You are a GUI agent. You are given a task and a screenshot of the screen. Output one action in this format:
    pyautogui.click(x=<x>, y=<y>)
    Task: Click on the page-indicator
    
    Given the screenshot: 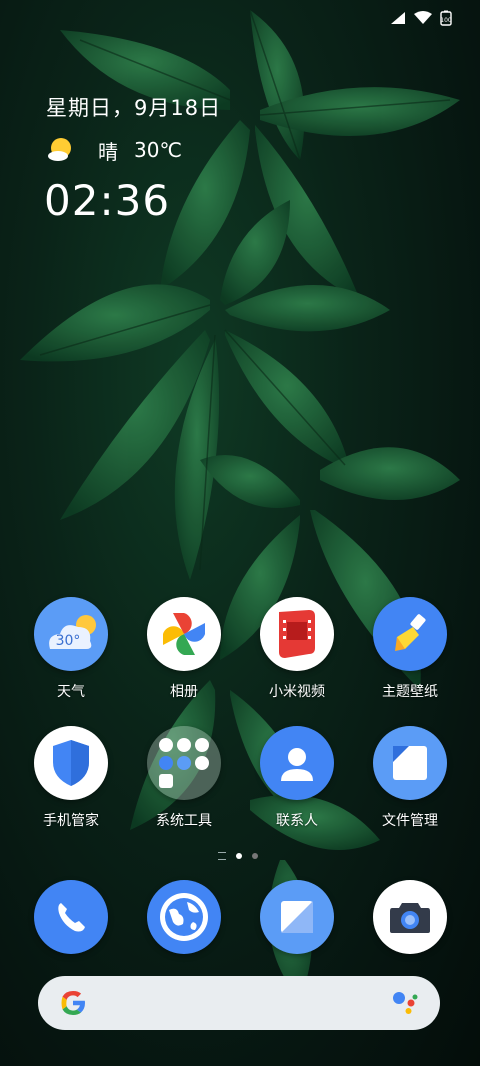 What is the action you would take?
    pyautogui.click(x=238, y=856)
    